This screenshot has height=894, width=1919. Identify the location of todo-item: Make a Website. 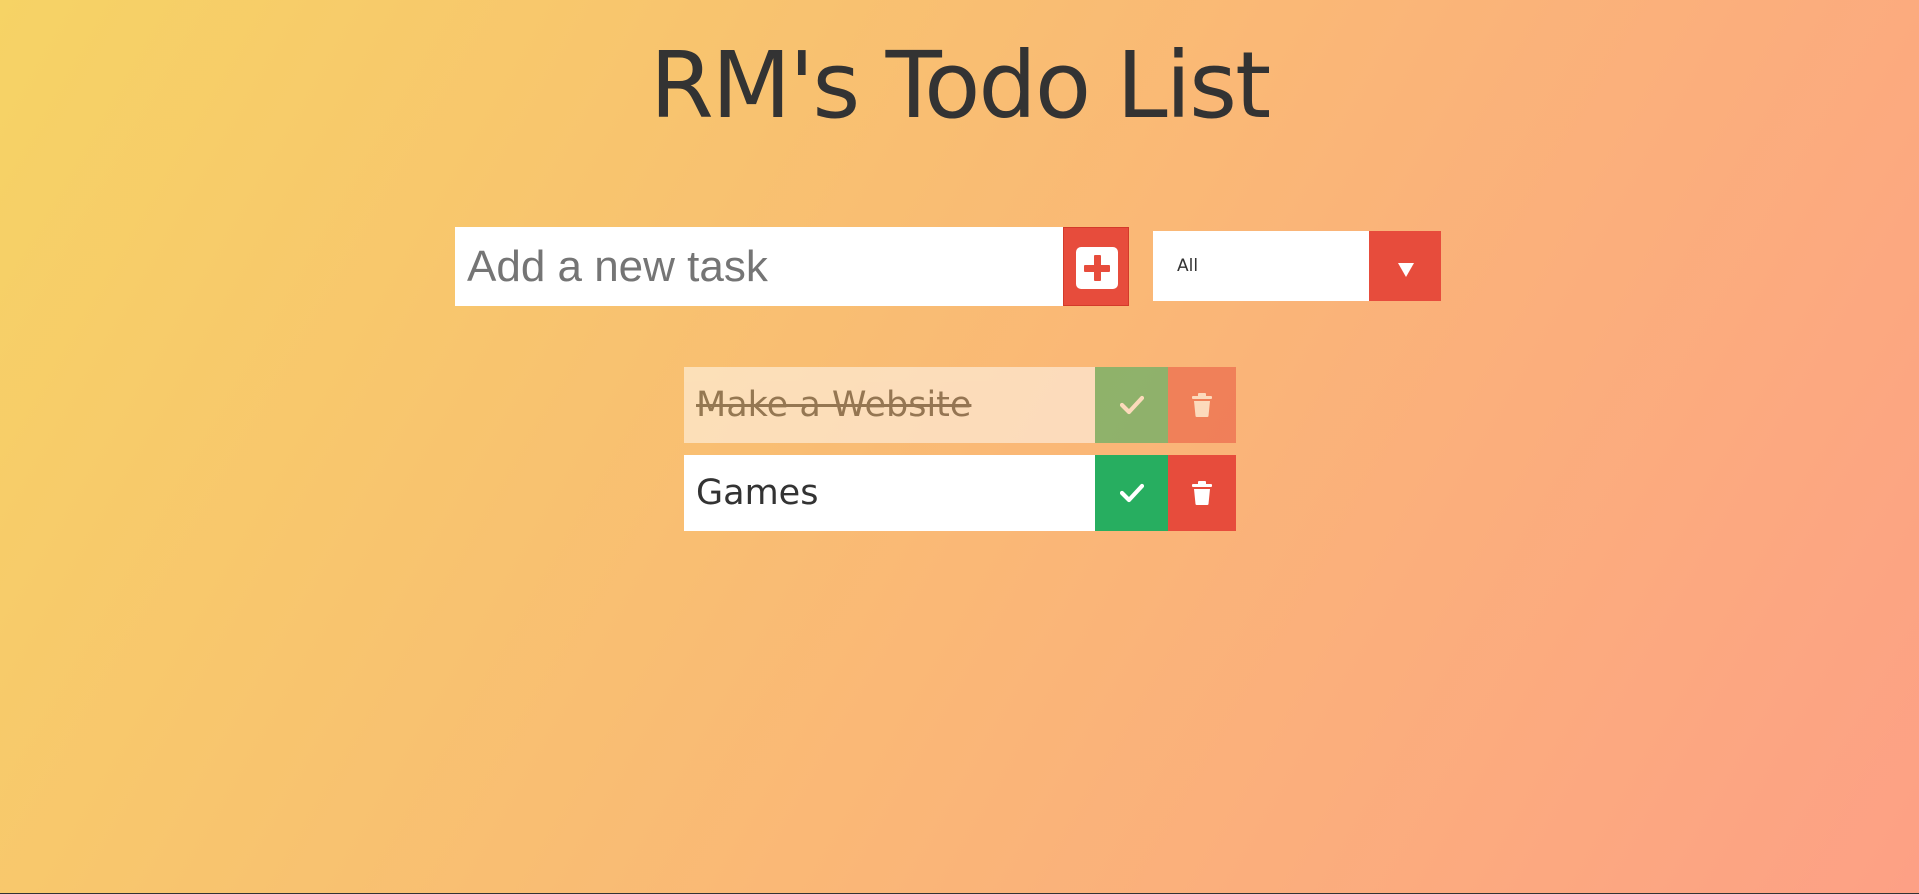
(960, 405).